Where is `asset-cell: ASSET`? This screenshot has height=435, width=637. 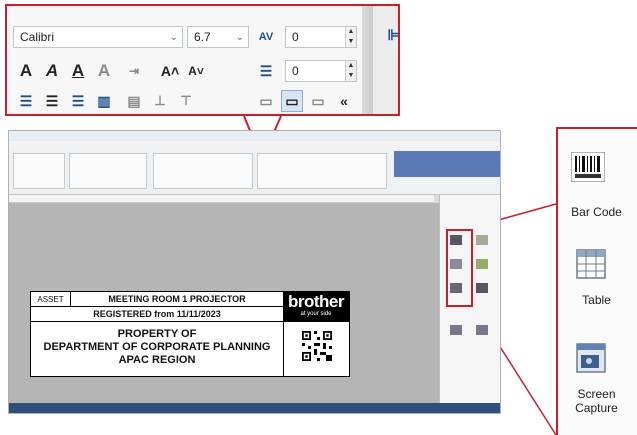 asset-cell: ASSET is located at coordinates (51, 299).